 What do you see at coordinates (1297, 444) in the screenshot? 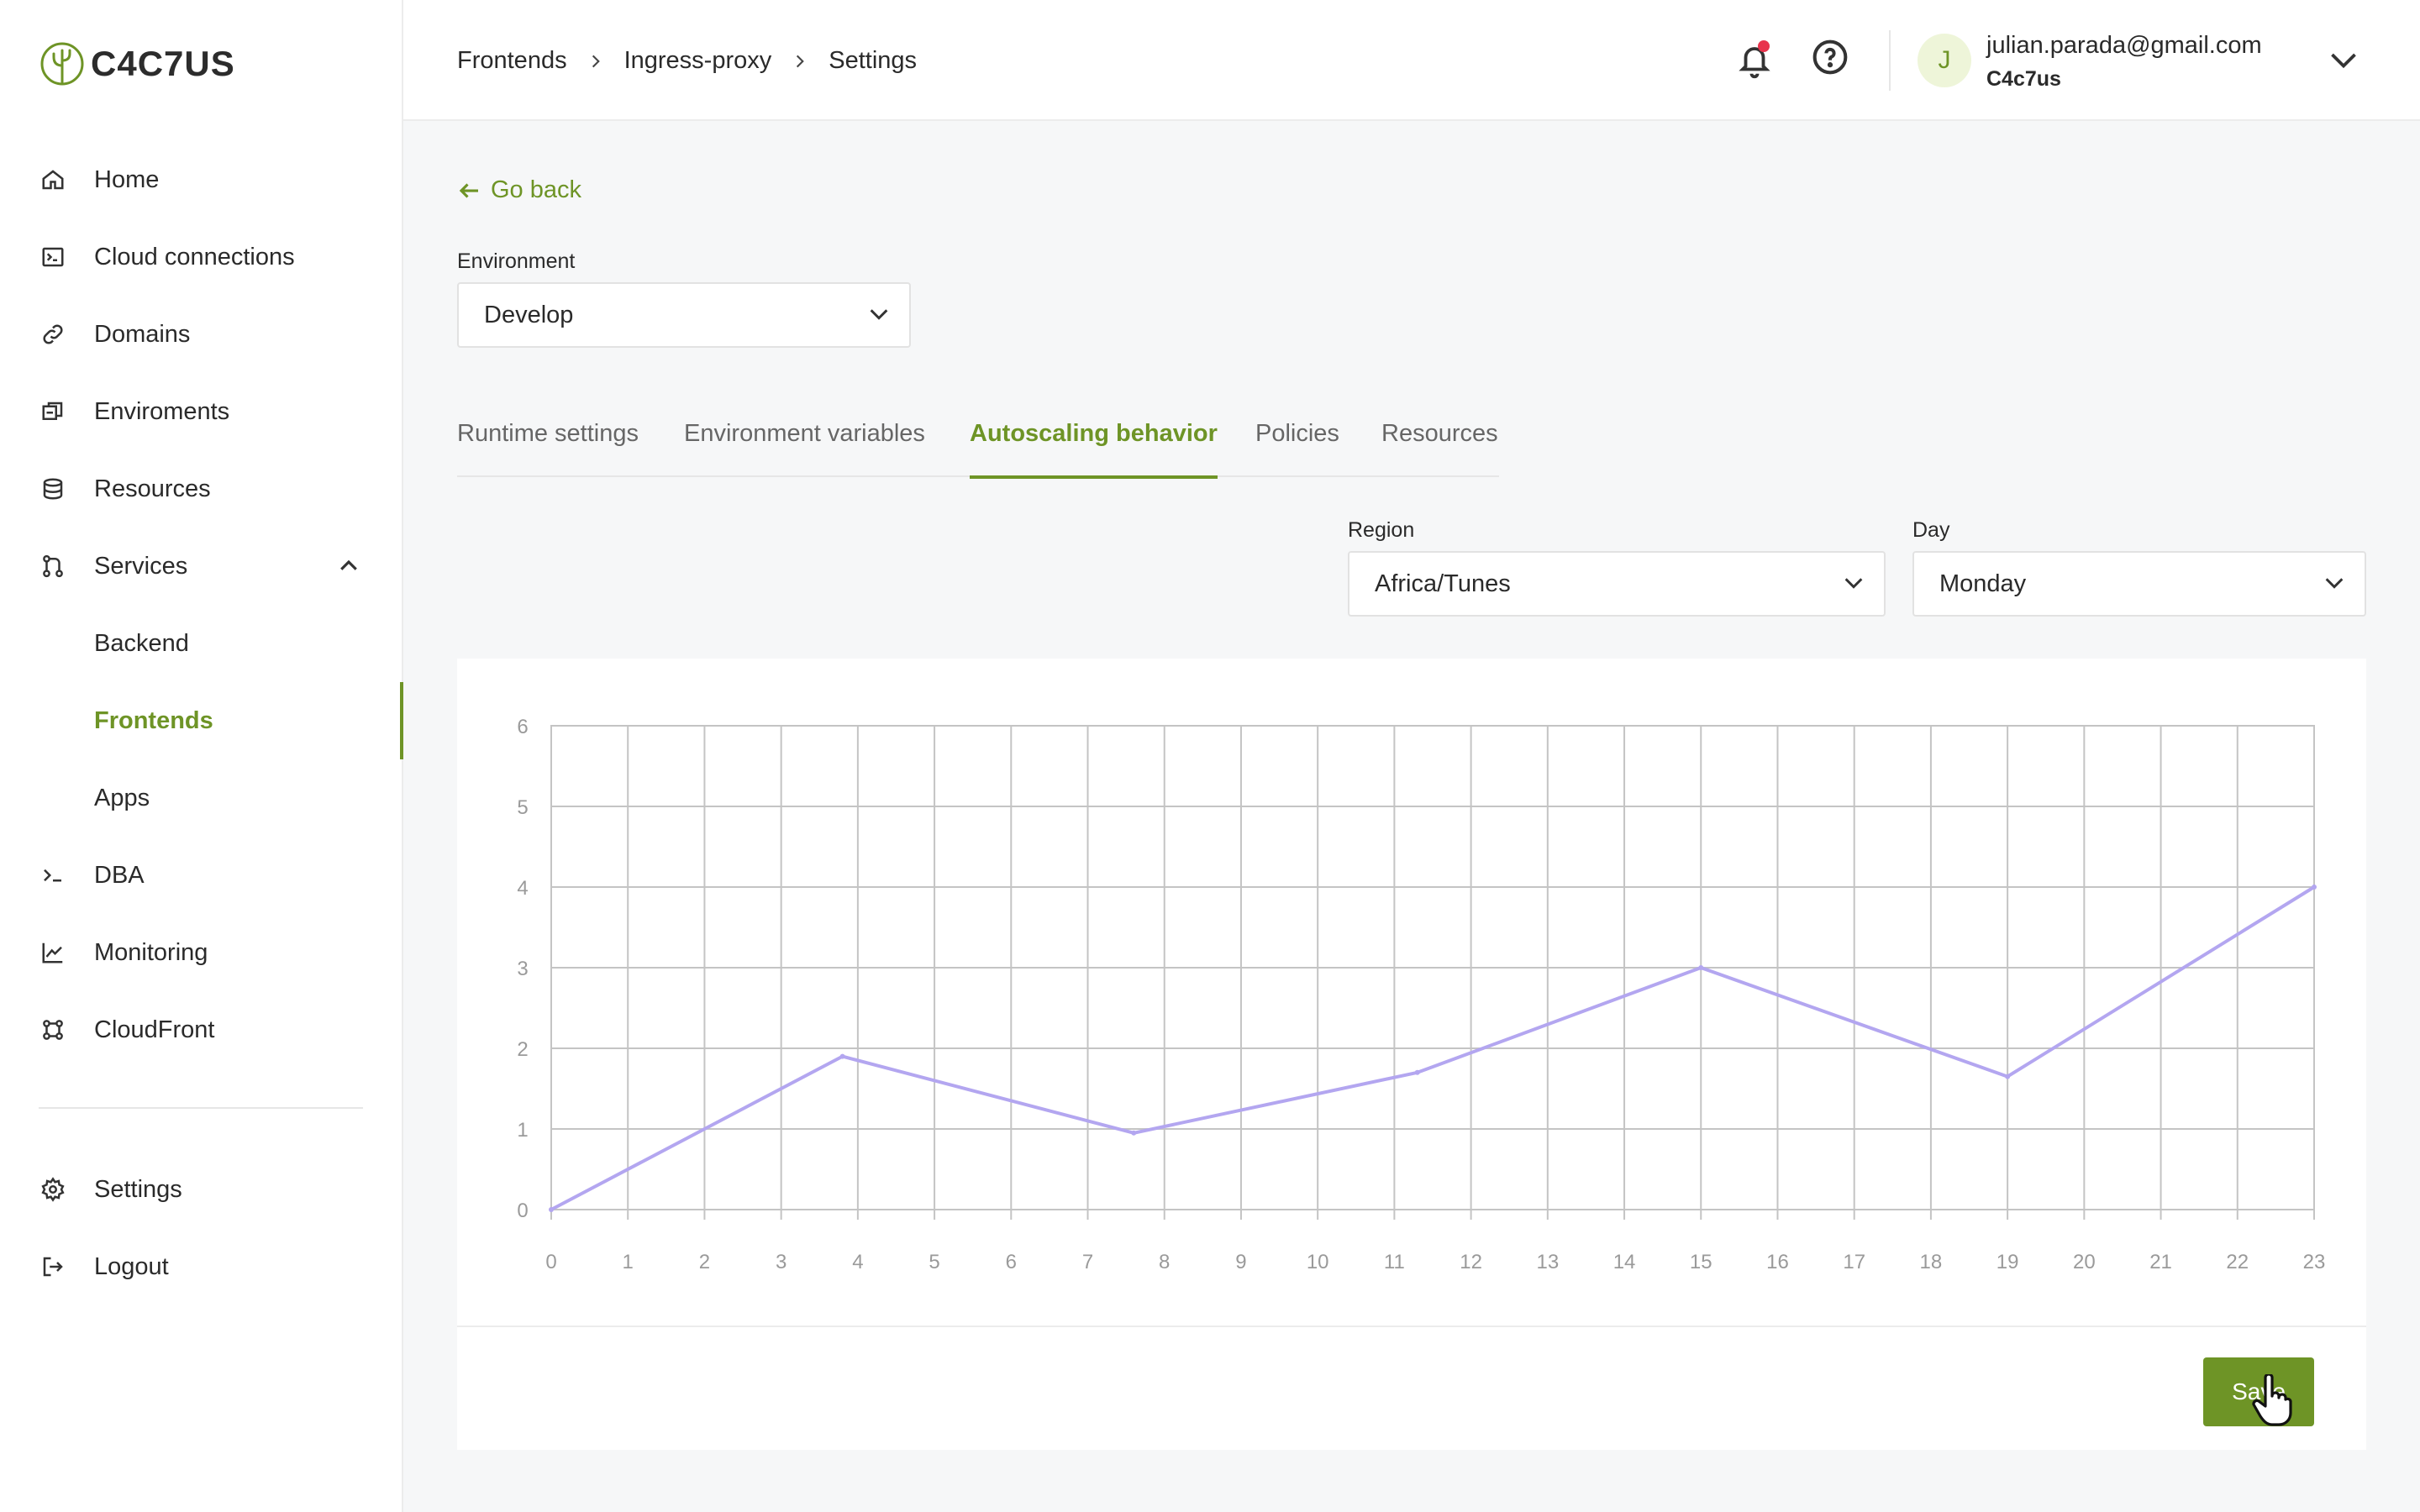
I see `tab-policies: Policies` at bounding box center [1297, 444].